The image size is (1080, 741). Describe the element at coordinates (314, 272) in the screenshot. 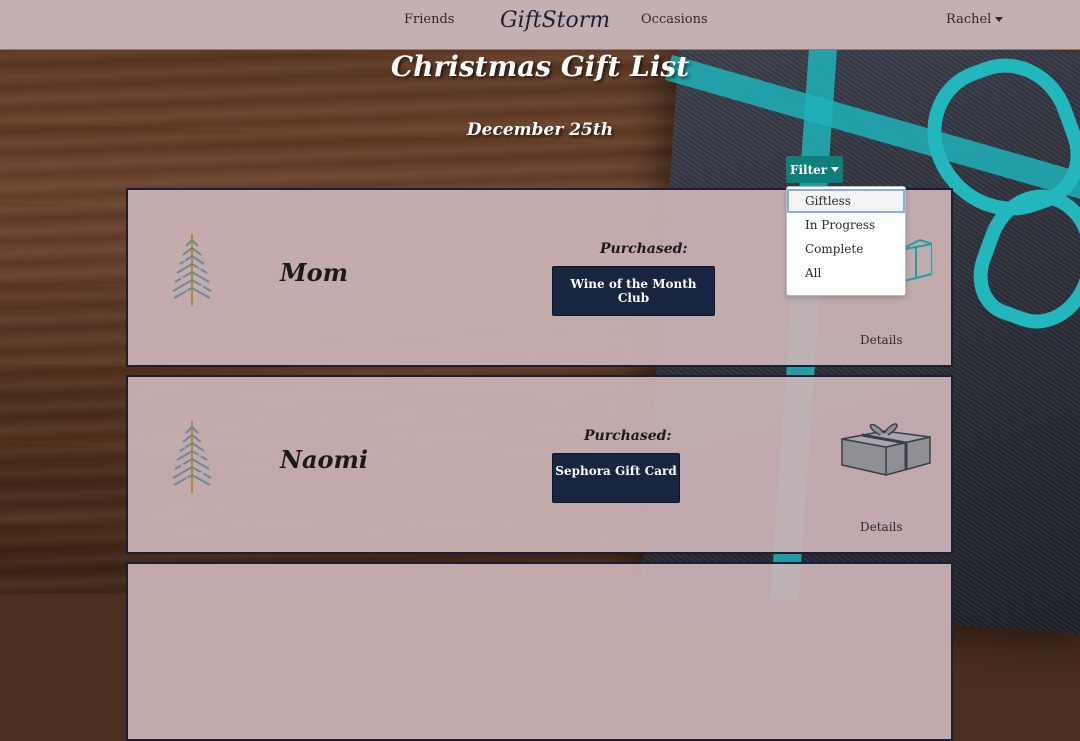

I see `person-name: Mom` at that location.